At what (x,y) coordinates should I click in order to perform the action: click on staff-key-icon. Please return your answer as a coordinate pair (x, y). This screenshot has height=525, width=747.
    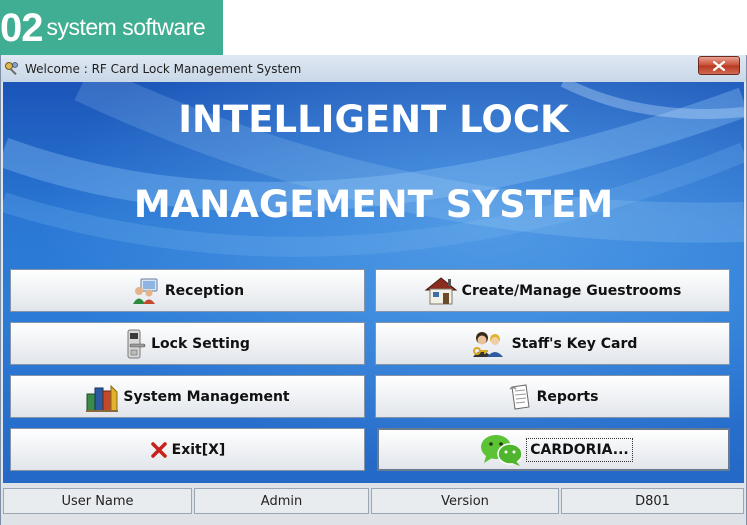
    Looking at the image, I should click on (488, 344).